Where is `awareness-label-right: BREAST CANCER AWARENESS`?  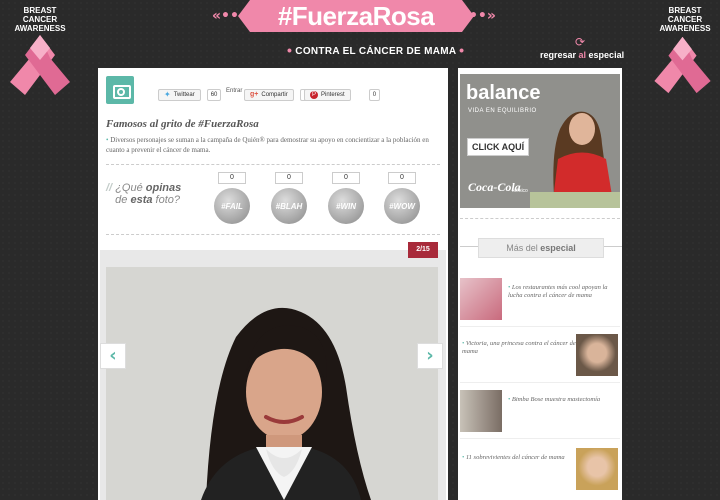 awareness-label-right: BREAST CANCER AWARENESS is located at coordinates (685, 19).